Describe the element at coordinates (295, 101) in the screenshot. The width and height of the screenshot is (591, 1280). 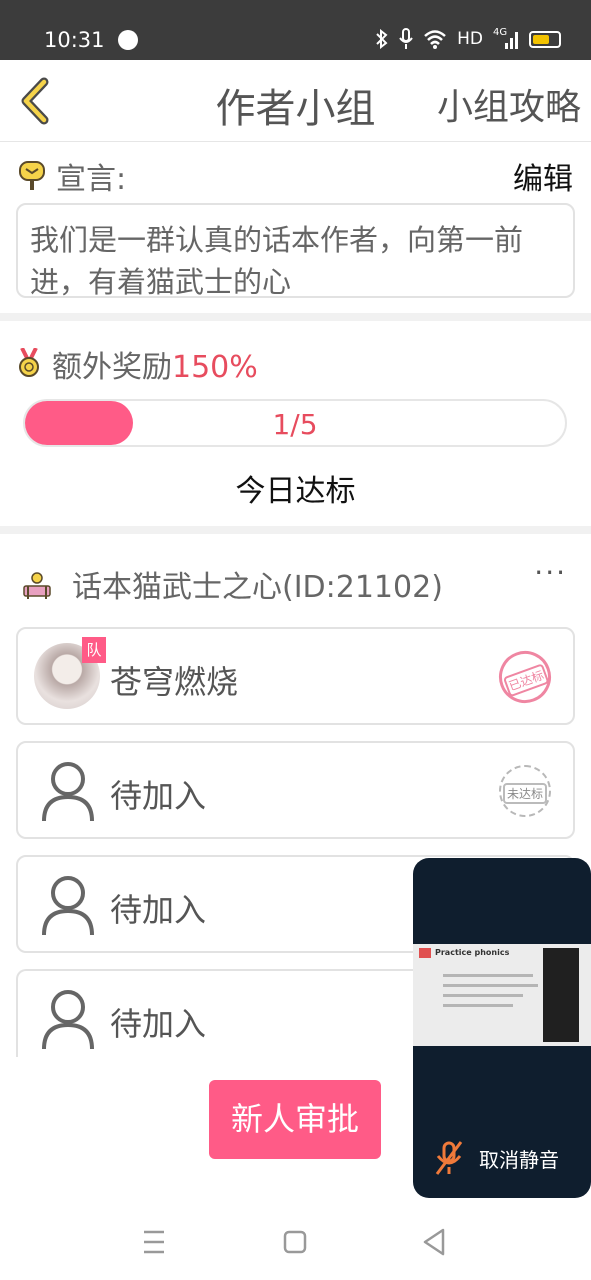
I see `header: 作者小组 小组攻略` at that location.